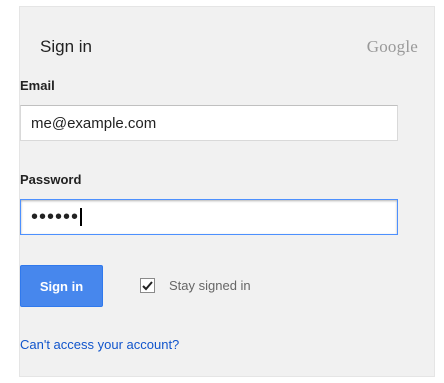 This screenshot has height=383, width=444. What do you see at coordinates (209, 123) in the screenshot?
I see `email-field` at bounding box center [209, 123].